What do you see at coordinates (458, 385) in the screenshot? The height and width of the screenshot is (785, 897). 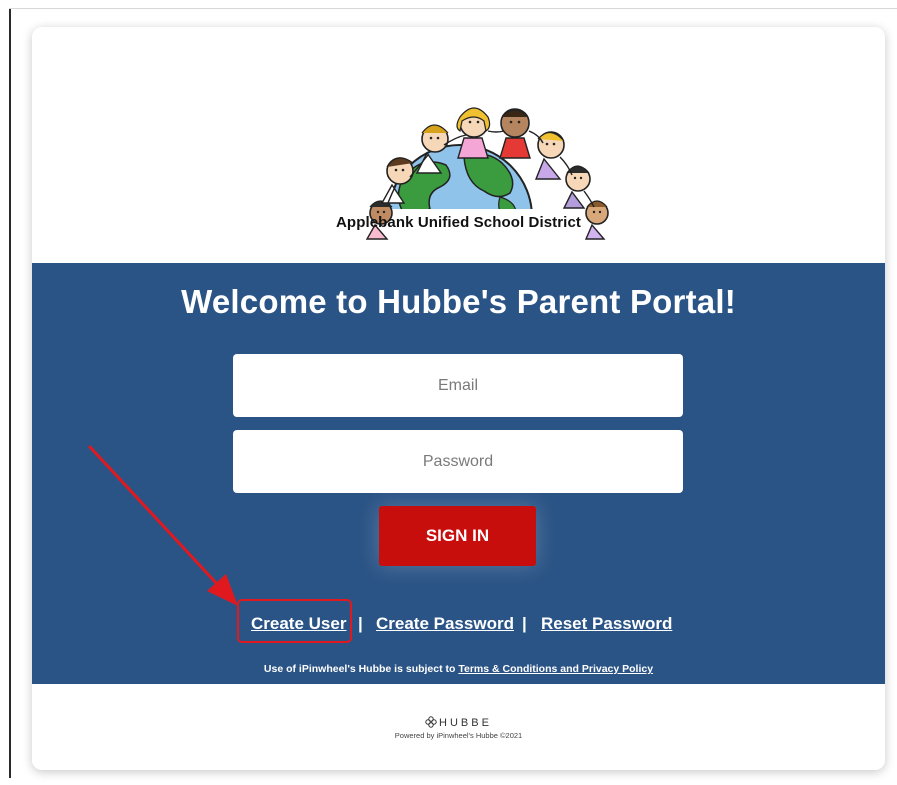 I see `email-input` at bounding box center [458, 385].